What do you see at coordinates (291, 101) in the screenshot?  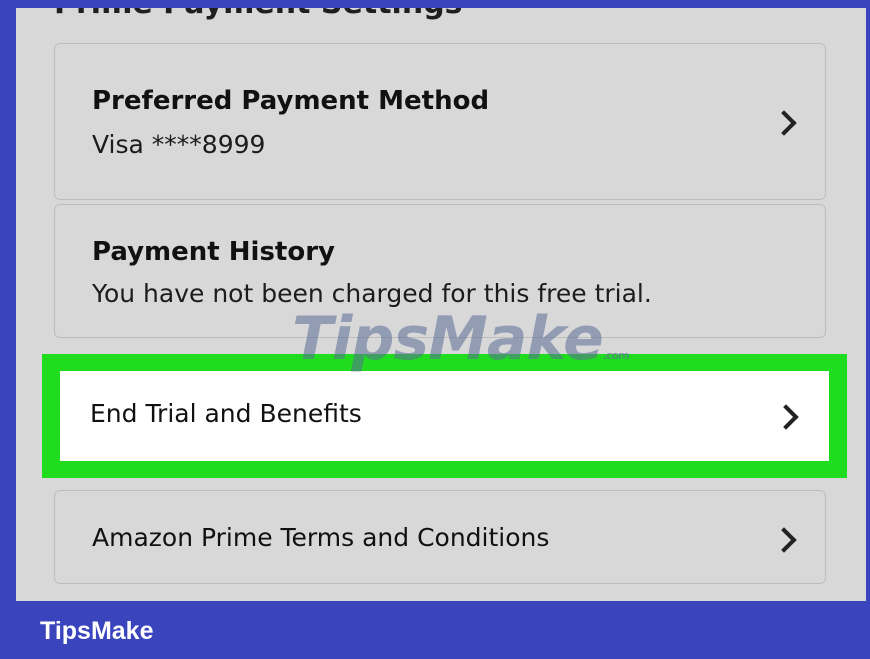 I see `preferred-payment-method-title: Preferred Payment Method` at bounding box center [291, 101].